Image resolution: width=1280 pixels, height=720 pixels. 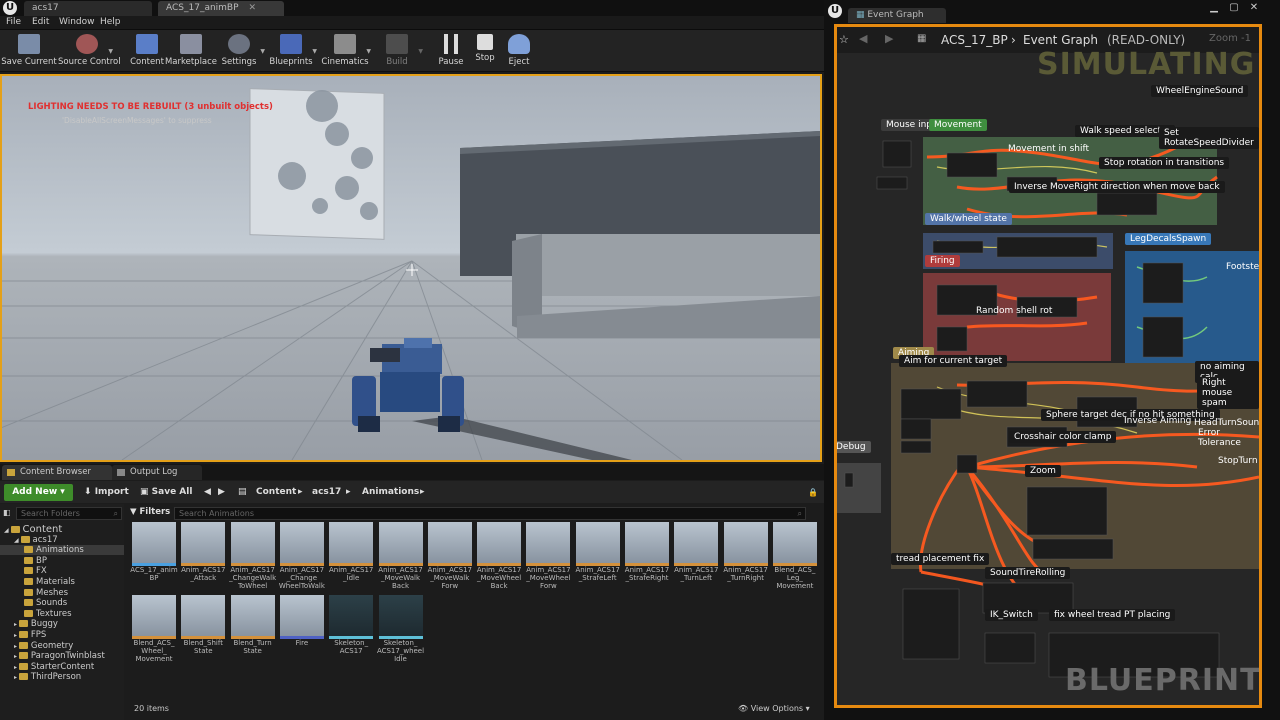 I want to click on asset-tile: Blend_Turn State, so click(x=253, y=625).